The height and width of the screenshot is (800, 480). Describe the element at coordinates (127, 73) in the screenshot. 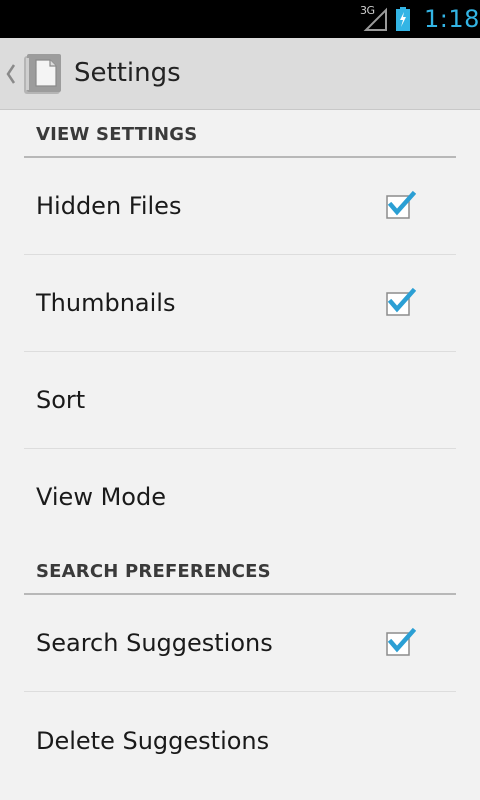

I see `page-title: Settings` at that location.